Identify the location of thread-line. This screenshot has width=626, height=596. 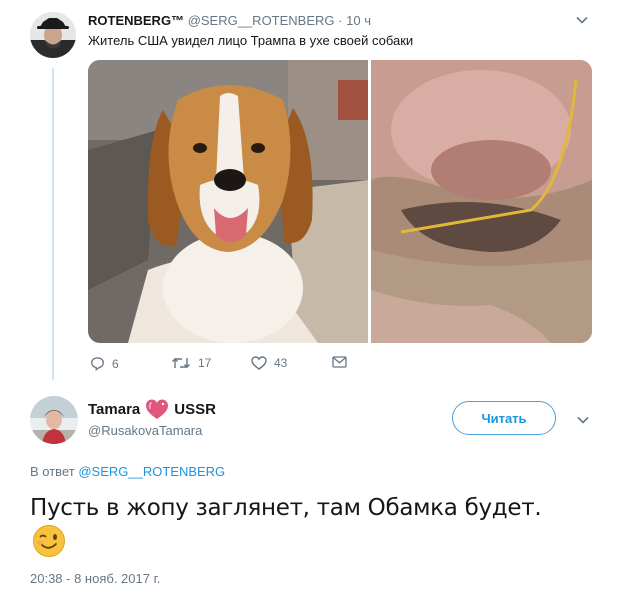
(53, 224).